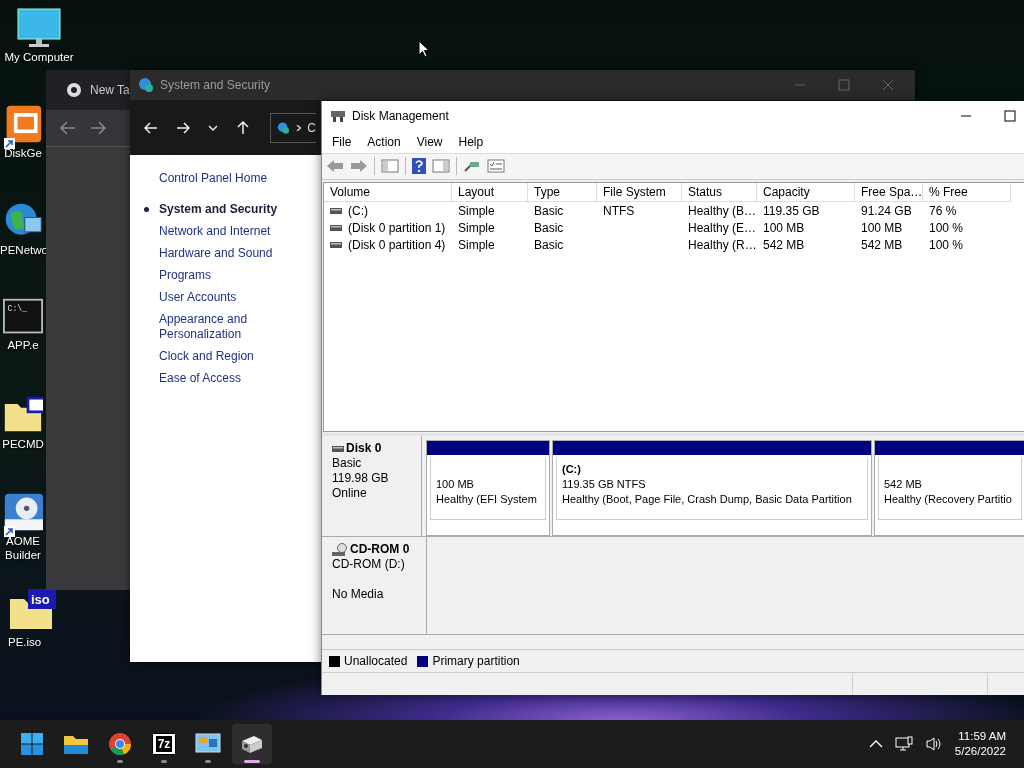  Describe the element at coordinates (23, 345) in the screenshot. I see `desktop-icon-label: APP.e` at that location.